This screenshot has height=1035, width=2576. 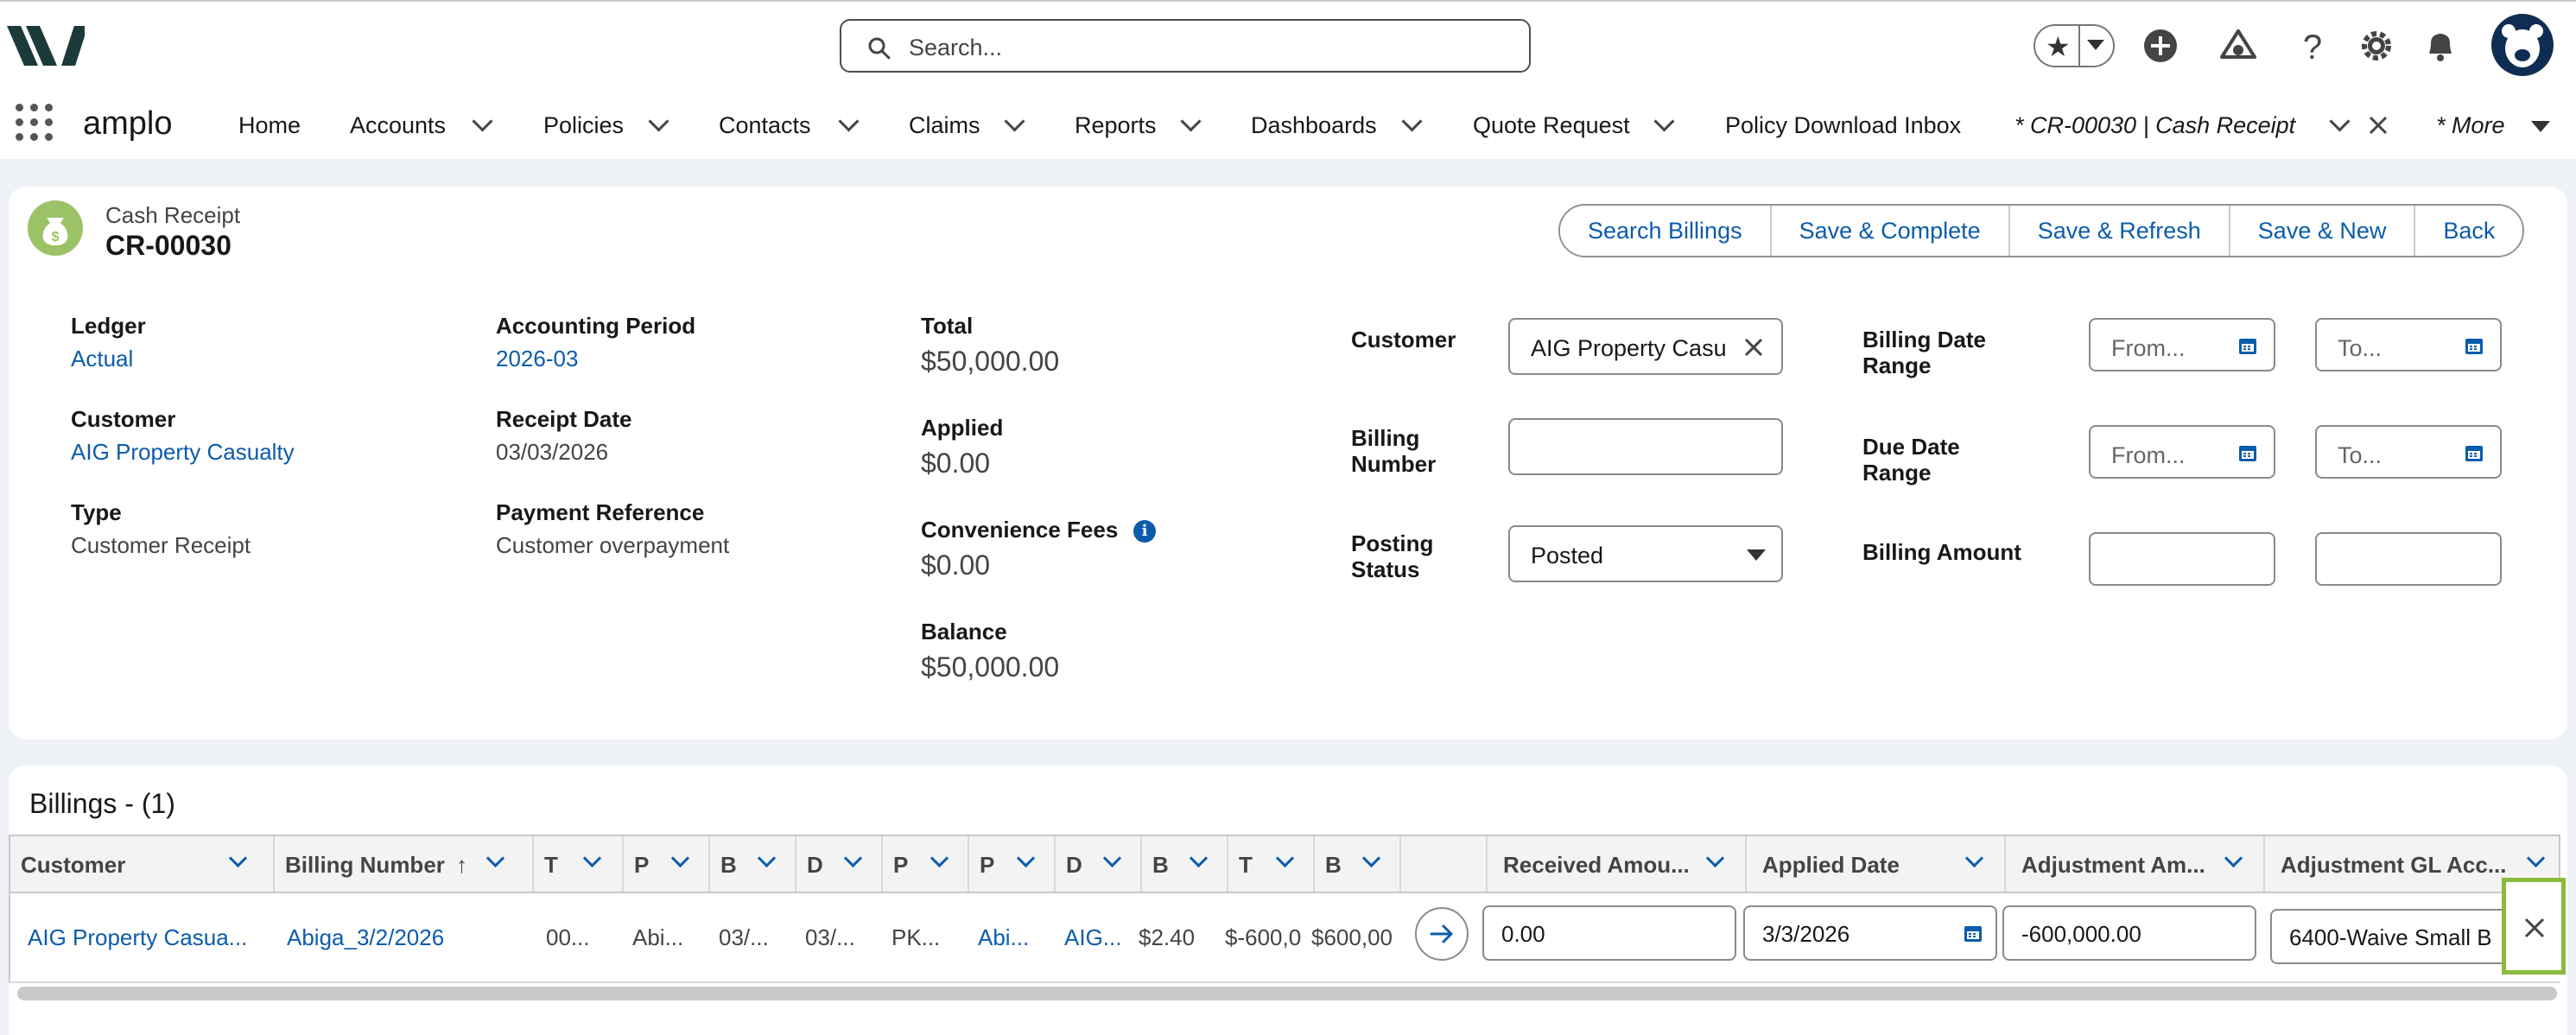 What do you see at coordinates (579, 864) in the screenshot?
I see `column-header-t: T` at bounding box center [579, 864].